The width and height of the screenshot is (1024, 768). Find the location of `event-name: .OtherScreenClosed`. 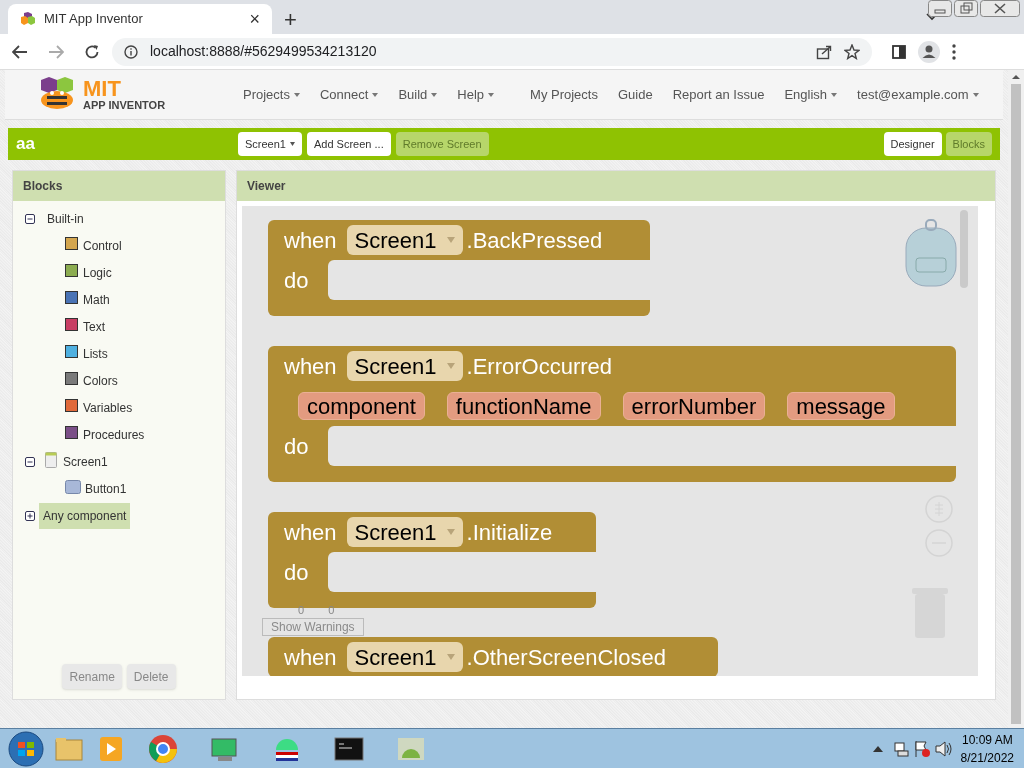

event-name: .OtherScreenClosed is located at coordinates (566, 657).